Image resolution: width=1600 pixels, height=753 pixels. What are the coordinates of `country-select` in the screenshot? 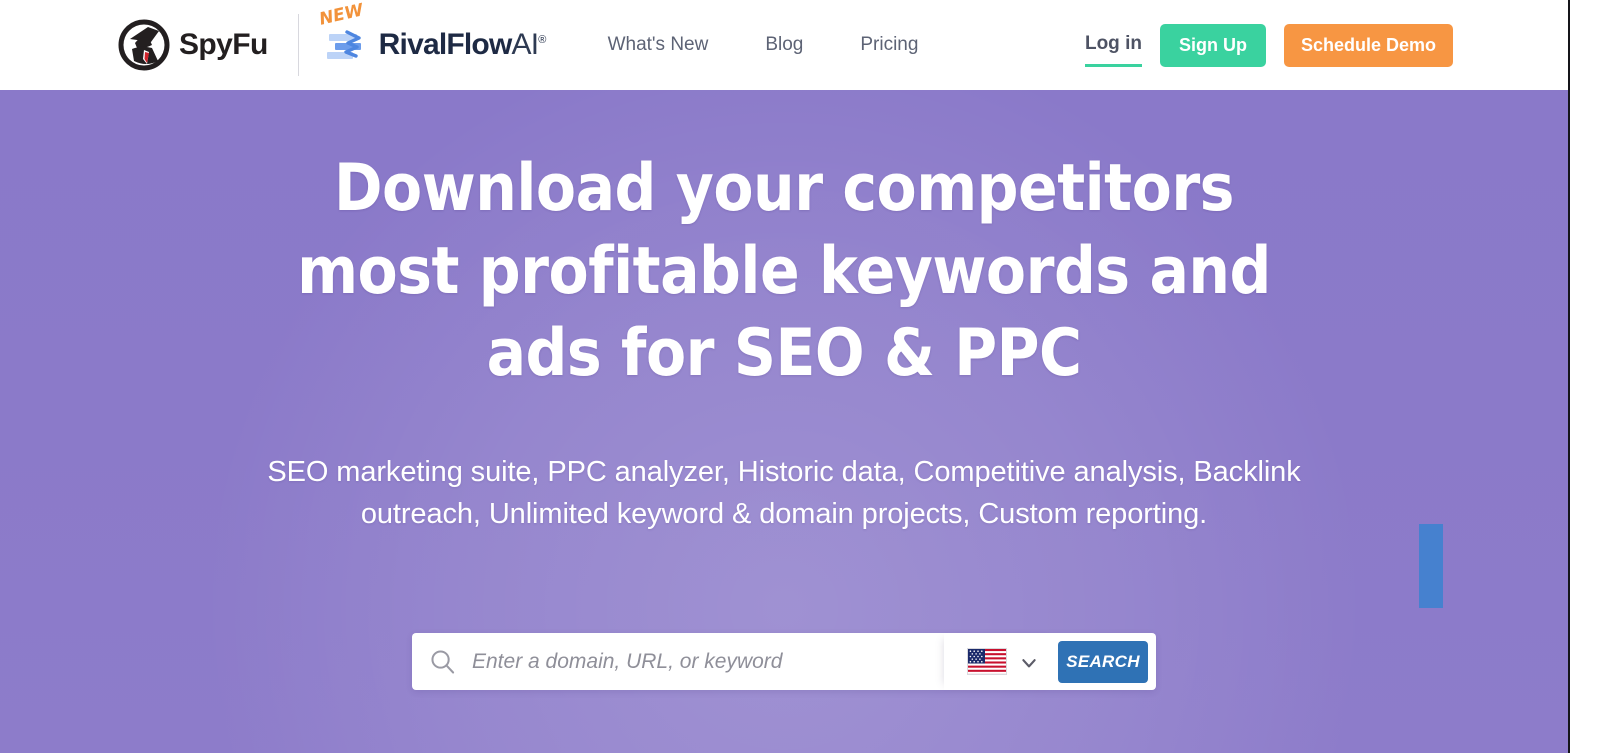 It's located at (1001, 661).